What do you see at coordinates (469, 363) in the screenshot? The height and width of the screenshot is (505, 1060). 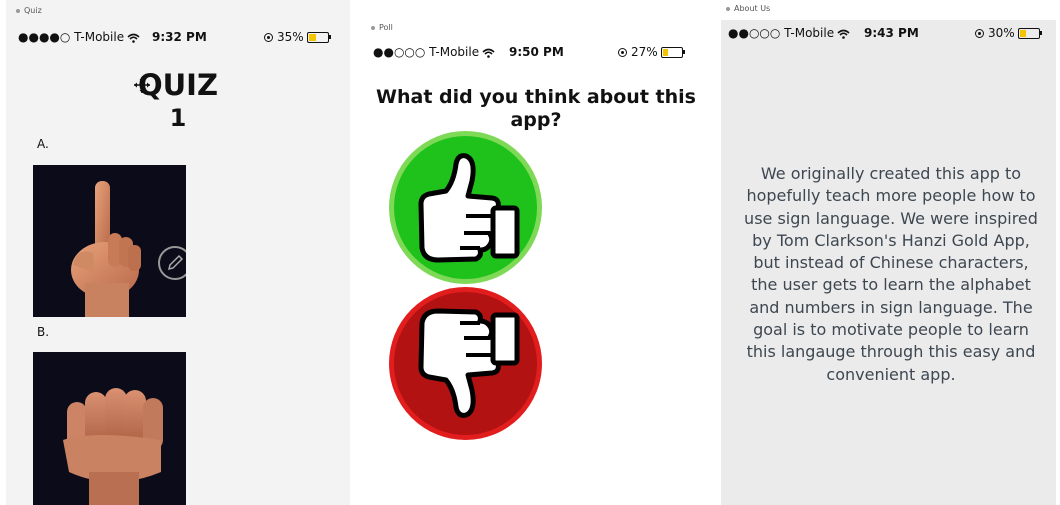 I see `thumbs-down-icon` at bounding box center [469, 363].